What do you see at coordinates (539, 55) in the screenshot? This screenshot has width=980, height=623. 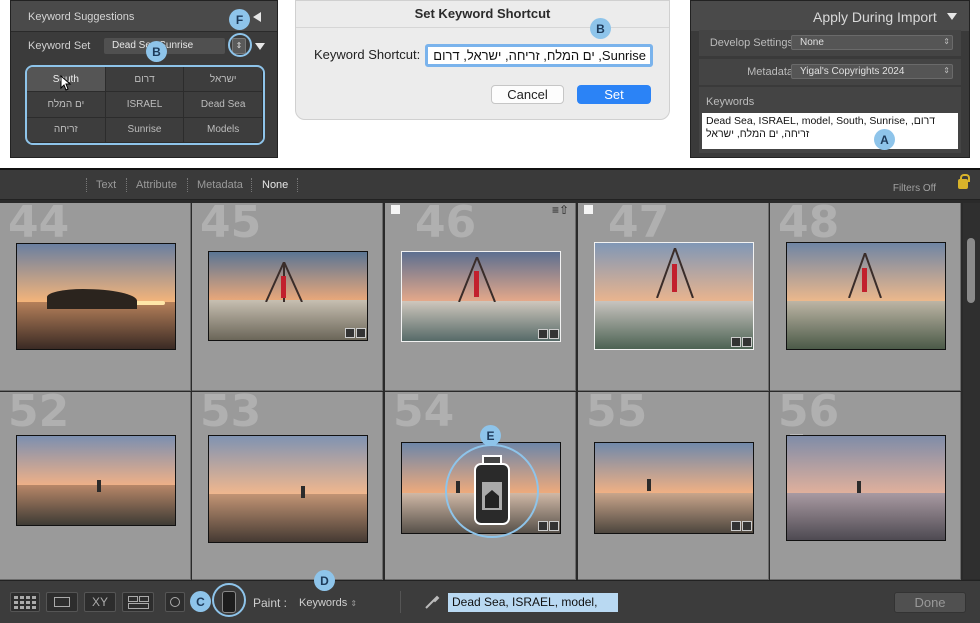 I see `keyword-shortcut-input: Sunrise, ים המלח, זריחה, ישראל, דרום` at bounding box center [539, 55].